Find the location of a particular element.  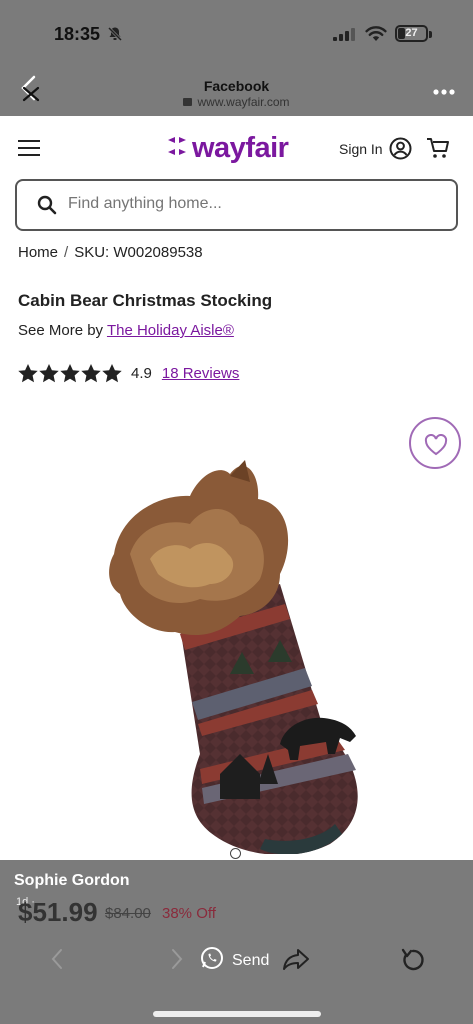

browser-url: www.wayfair.com is located at coordinates (236, 102).